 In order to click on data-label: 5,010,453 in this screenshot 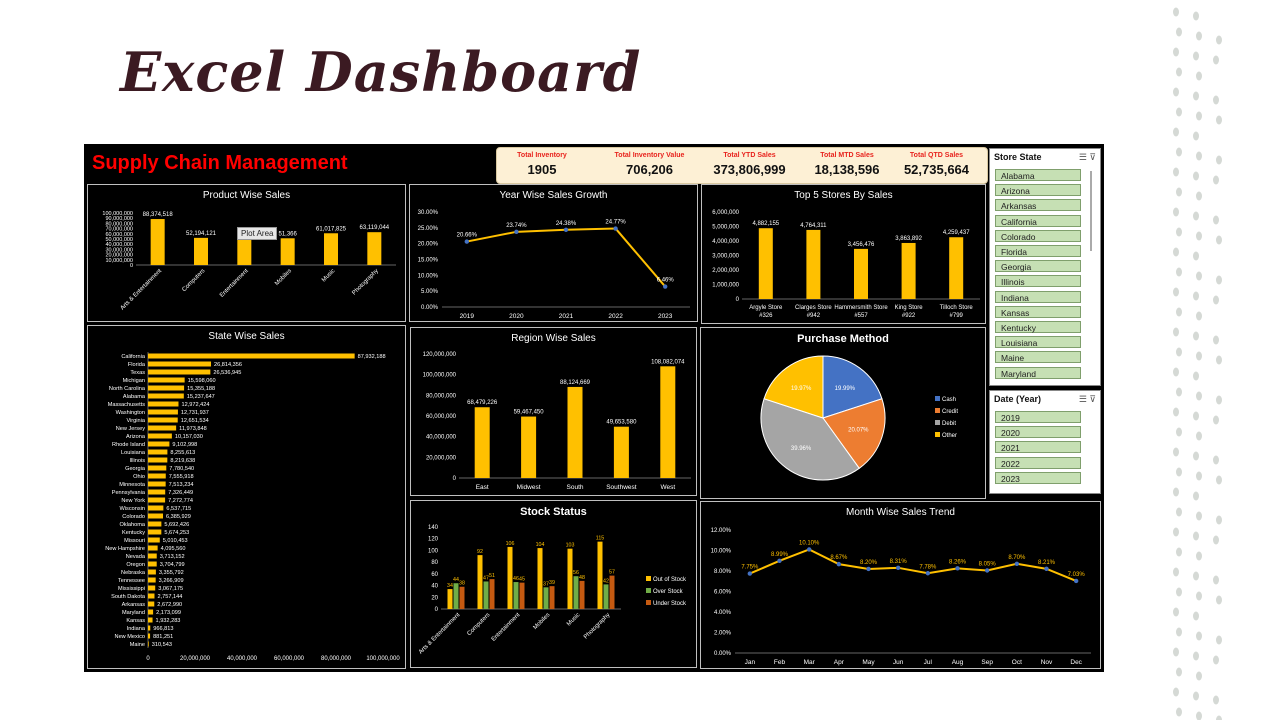, I will do `click(175, 541)`.